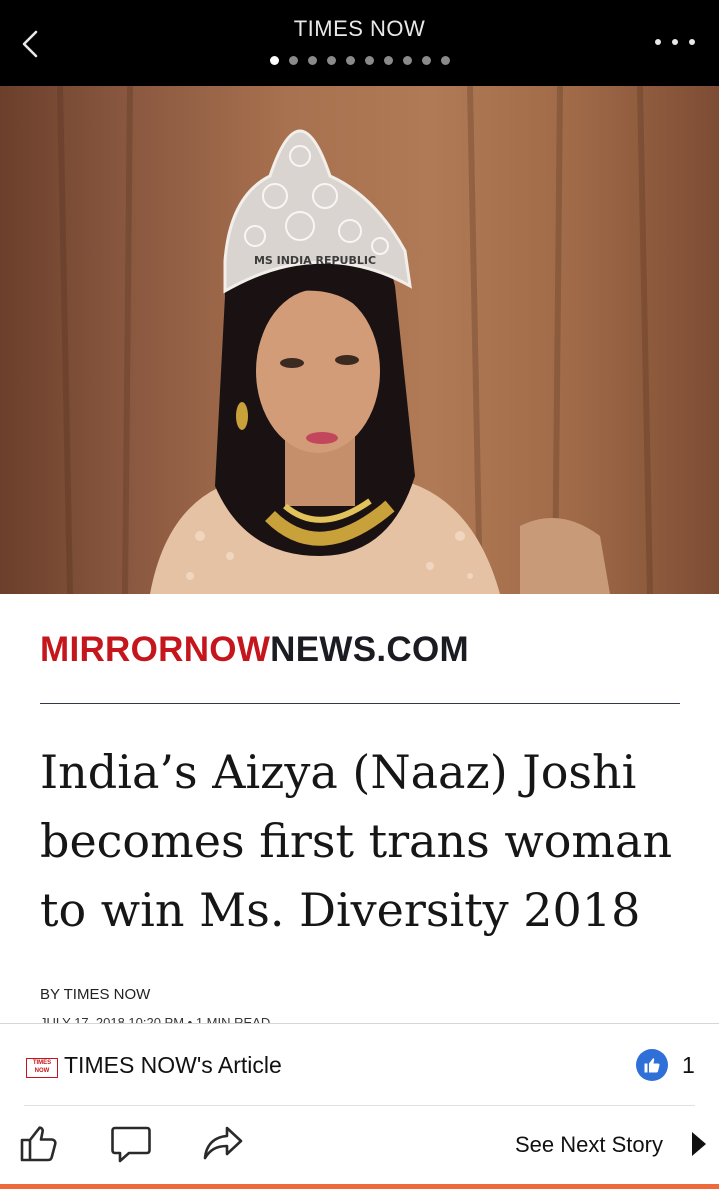 This screenshot has width=719, height=1189. Describe the element at coordinates (42, 1068) in the screenshot. I see `source-logo: TIMES NOW` at that location.